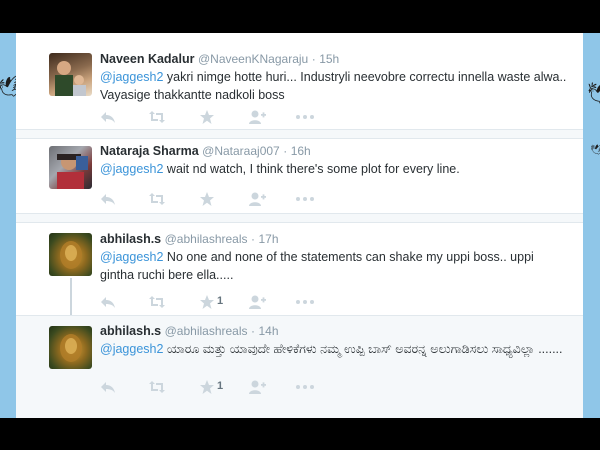  I want to click on tweet-header: abhilash.s @abhilashreals · 17h, so click(189, 239).